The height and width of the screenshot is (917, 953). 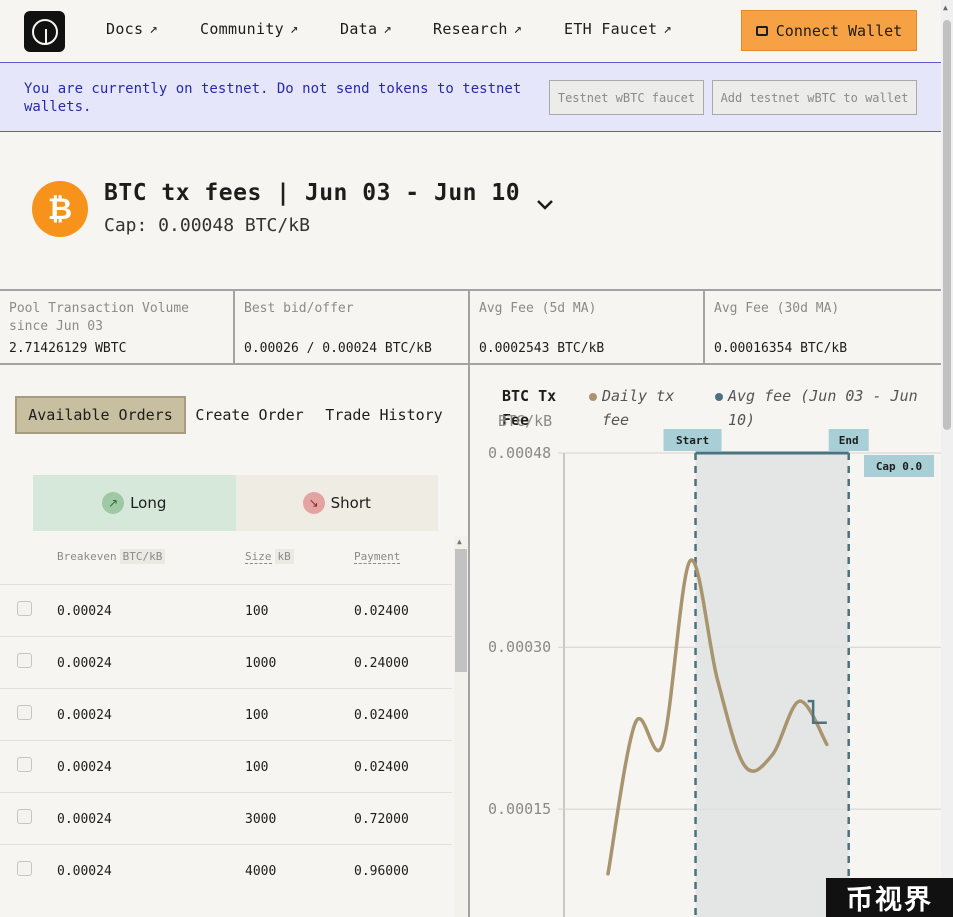 I want to click on stat-best-bid-offer: Best bid/offer 0.00026 / 0.00024 BTC/kB, so click(x=352, y=327).